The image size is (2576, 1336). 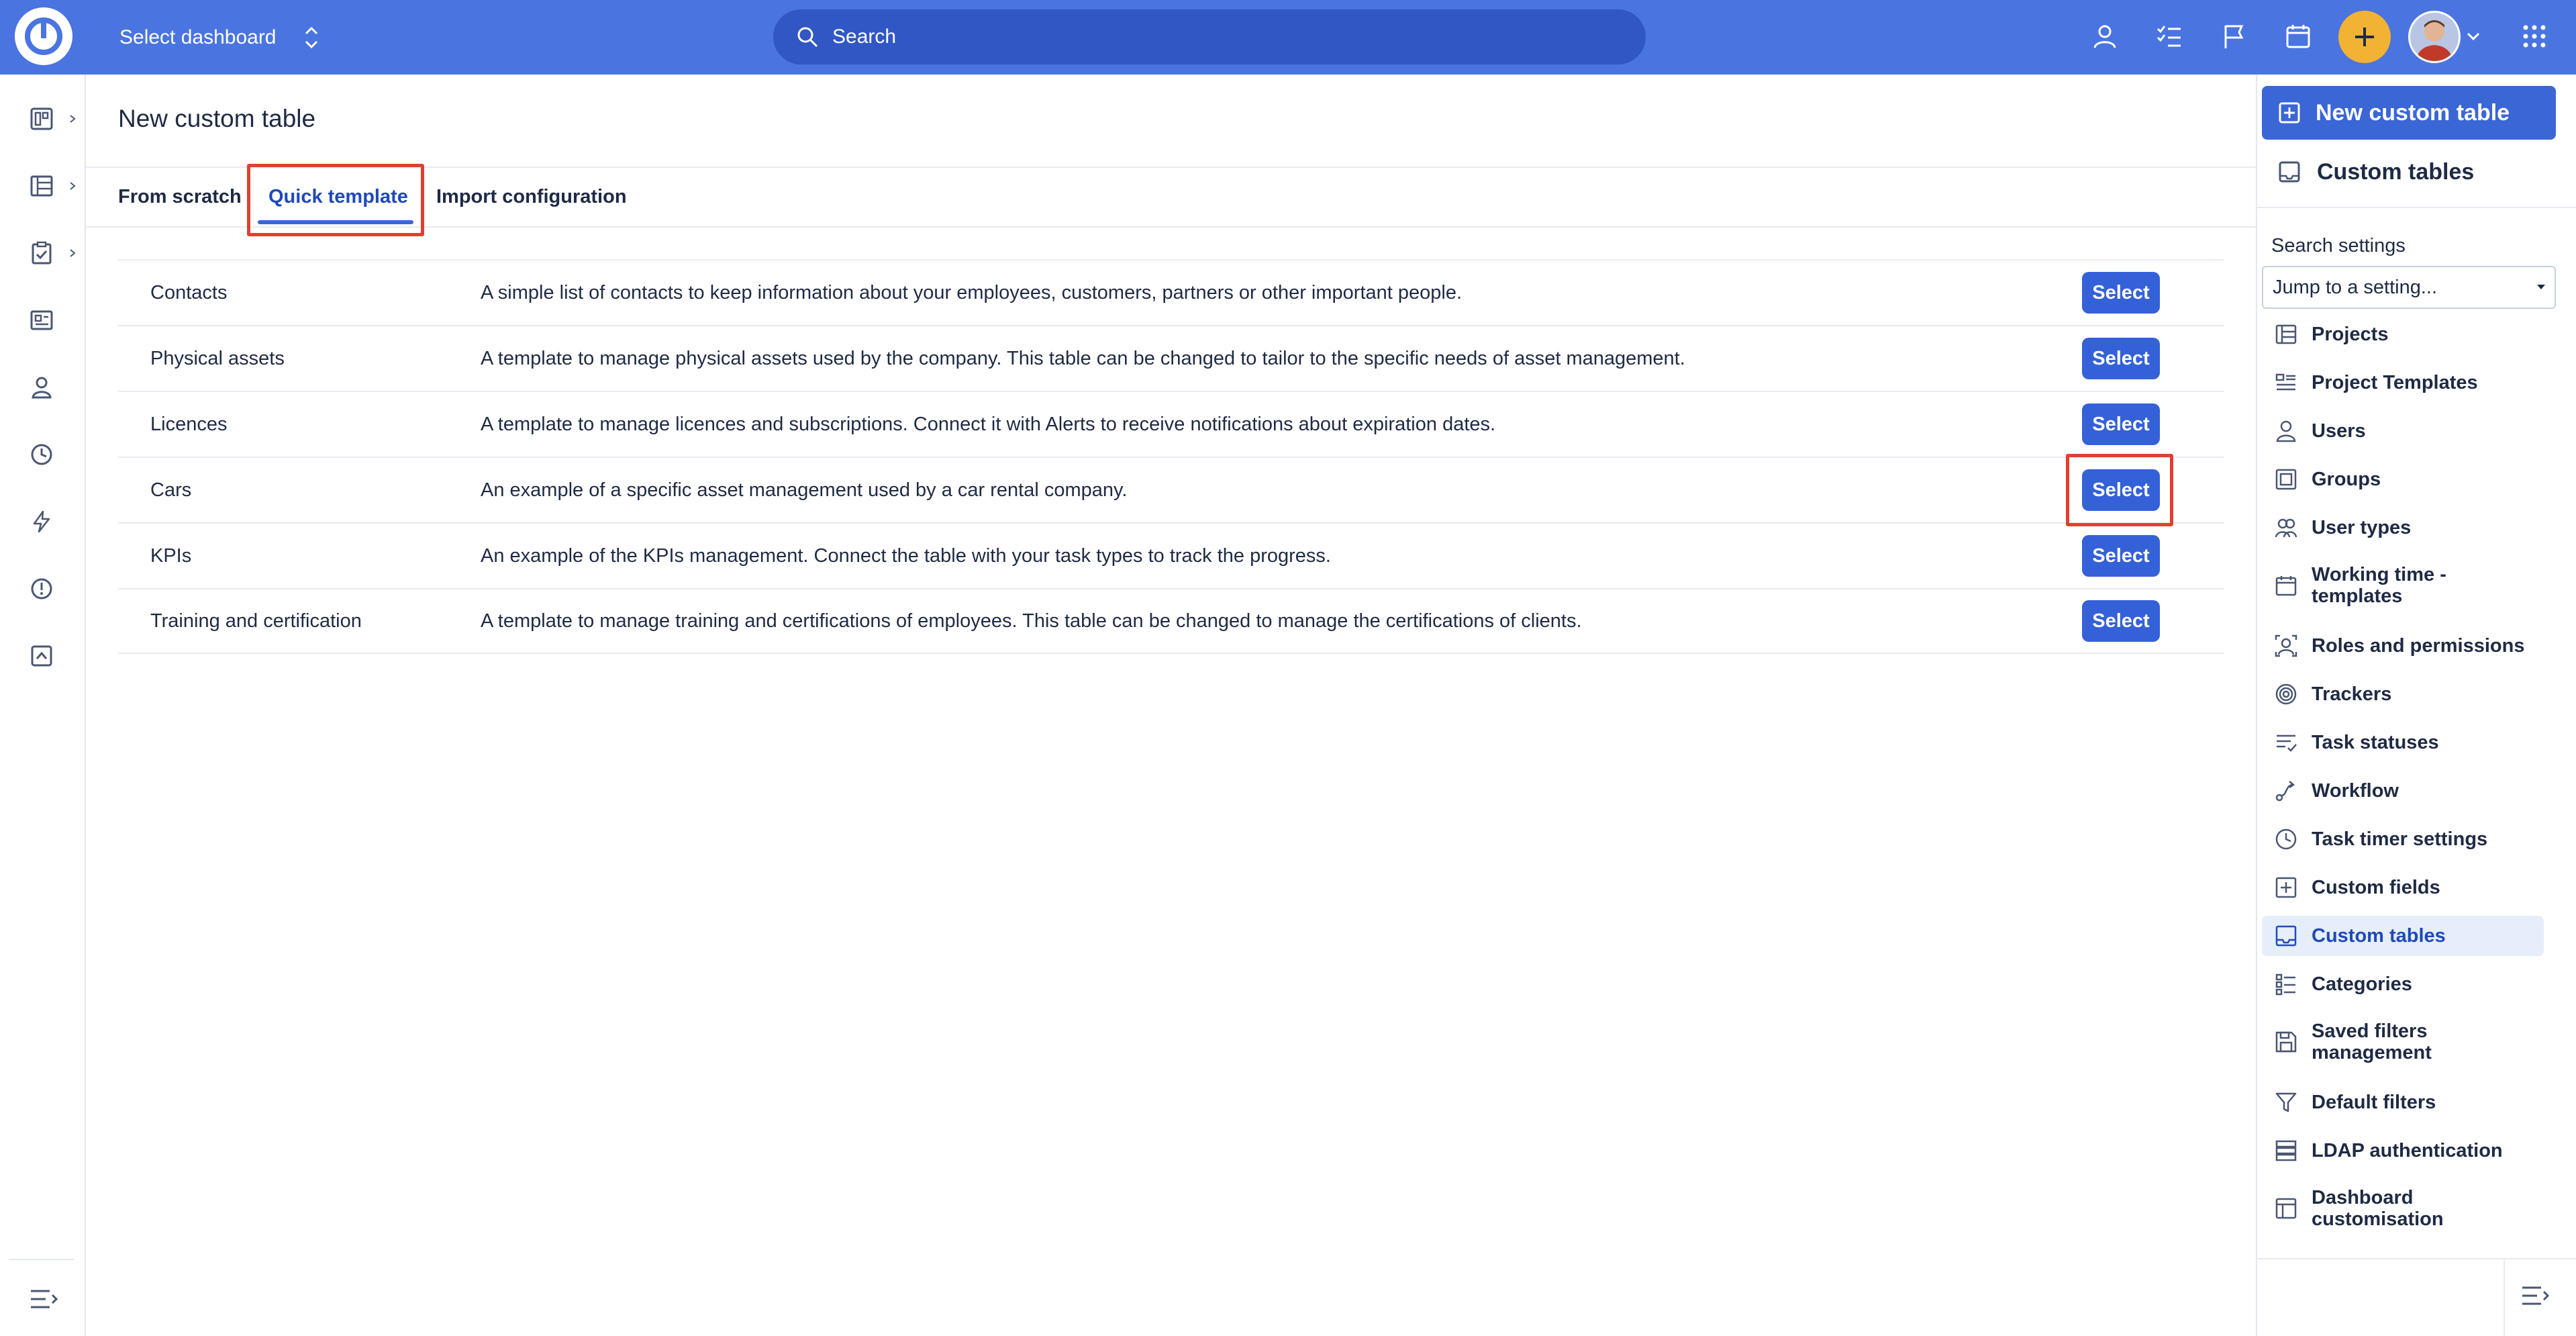 I want to click on settings-item-working-time-templates: Working time - templates, so click(x=2403, y=585).